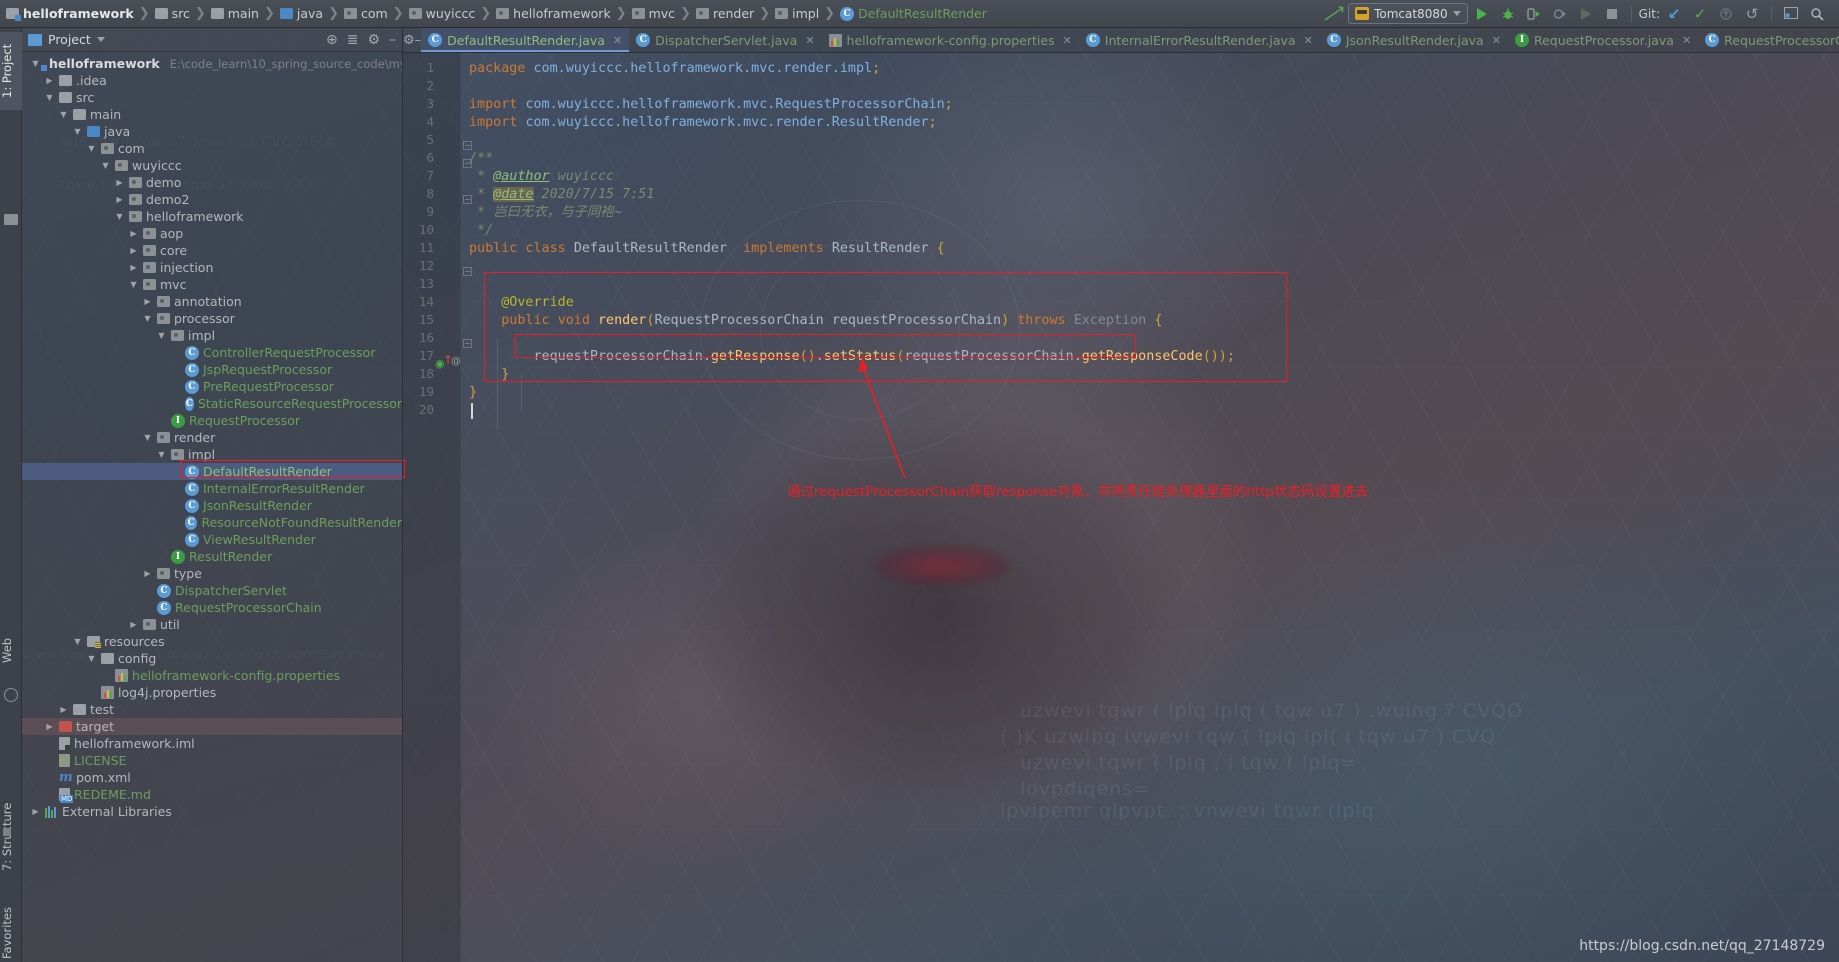 The height and width of the screenshot is (962, 1839). Describe the element at coordinates (212, 97) in the screenshot. I see `tree-node-src: ▼ src` at that location.